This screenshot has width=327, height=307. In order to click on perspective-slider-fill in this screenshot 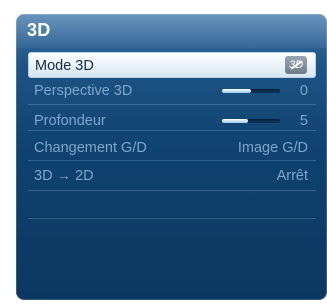, I will do `click(236, 91)`.